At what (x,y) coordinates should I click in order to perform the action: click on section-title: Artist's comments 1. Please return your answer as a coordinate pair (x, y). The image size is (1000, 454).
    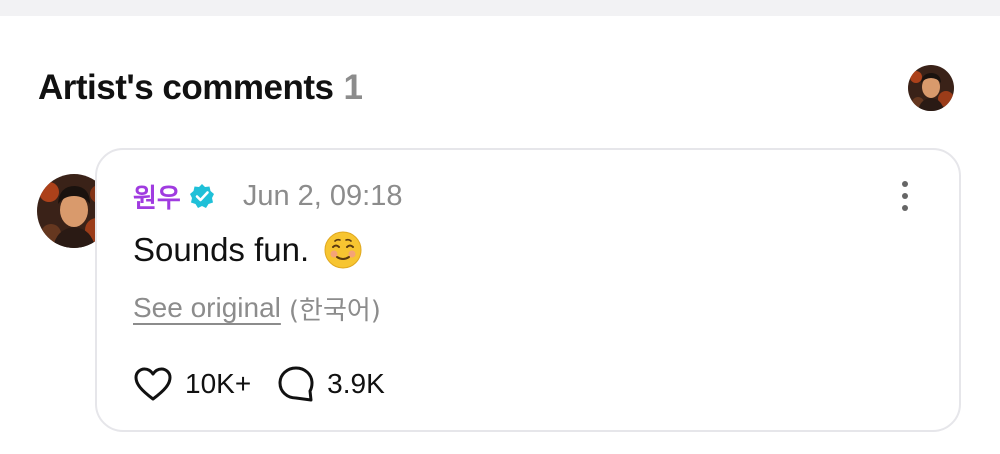
    Looking at the image, I should click on (200, 88).